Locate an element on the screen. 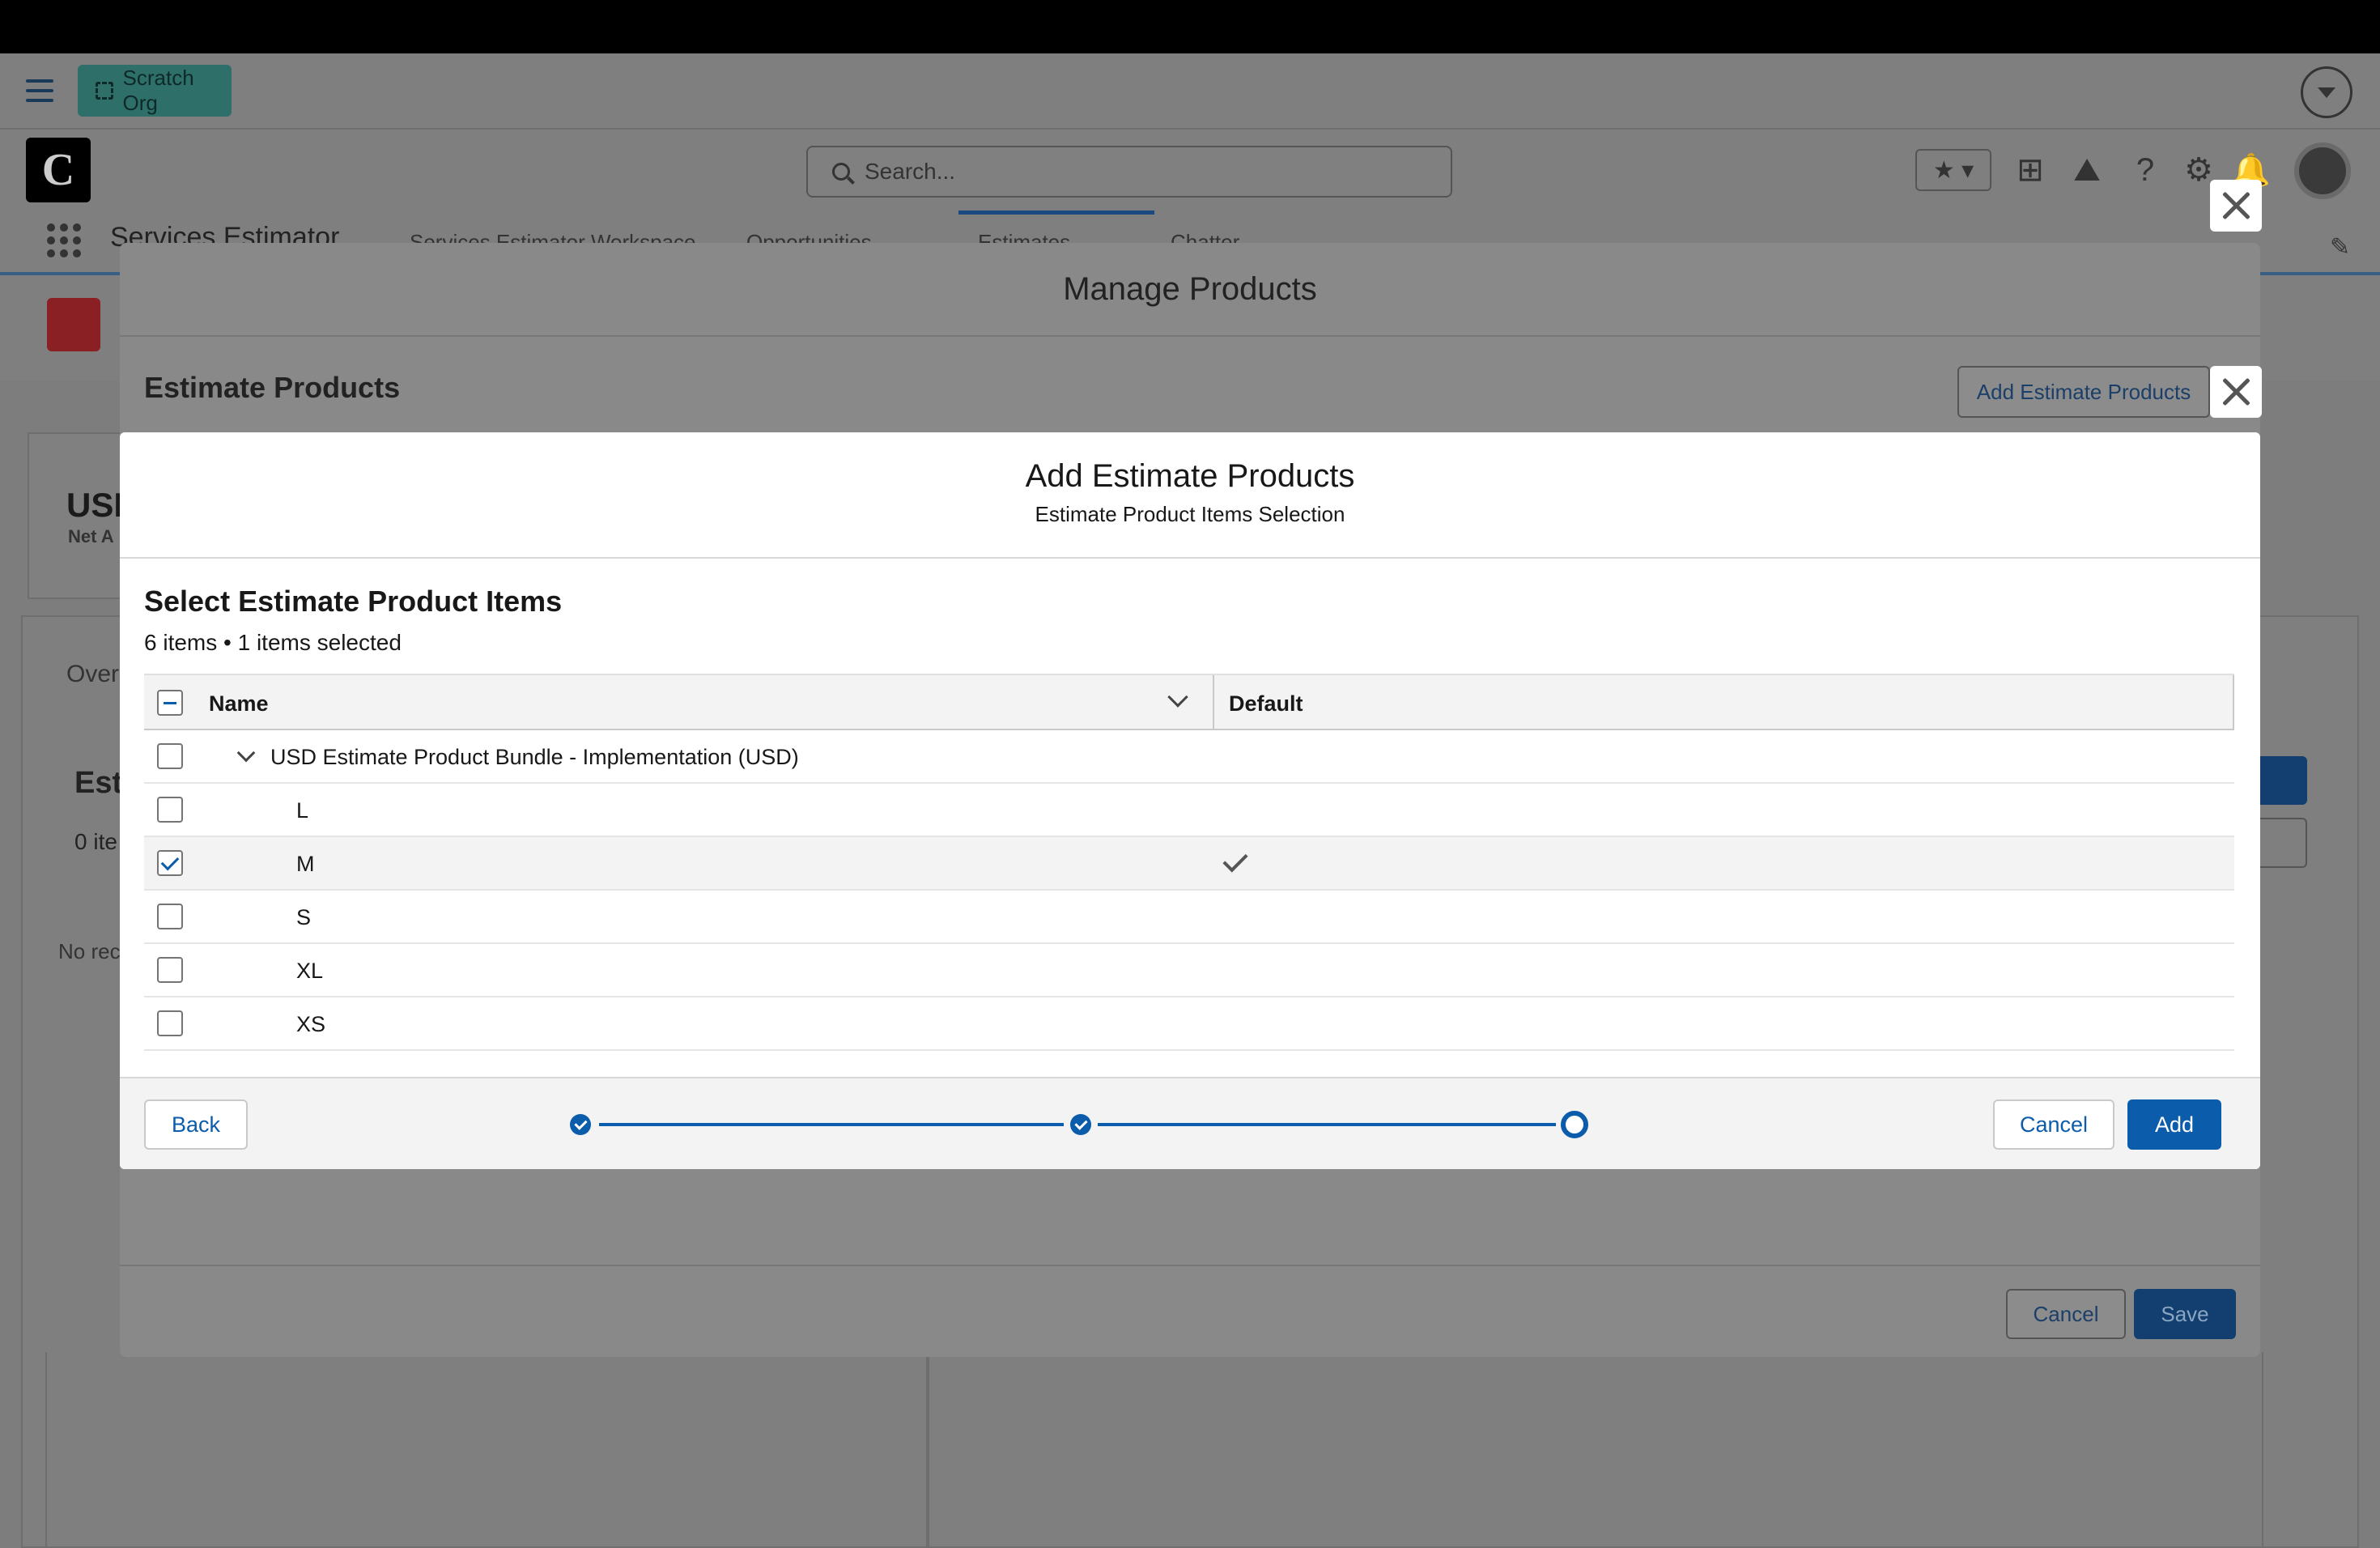 The height and width of the screenshot is (1548, 2380). no-records-label: No rec is located at coordinates (89, 951).